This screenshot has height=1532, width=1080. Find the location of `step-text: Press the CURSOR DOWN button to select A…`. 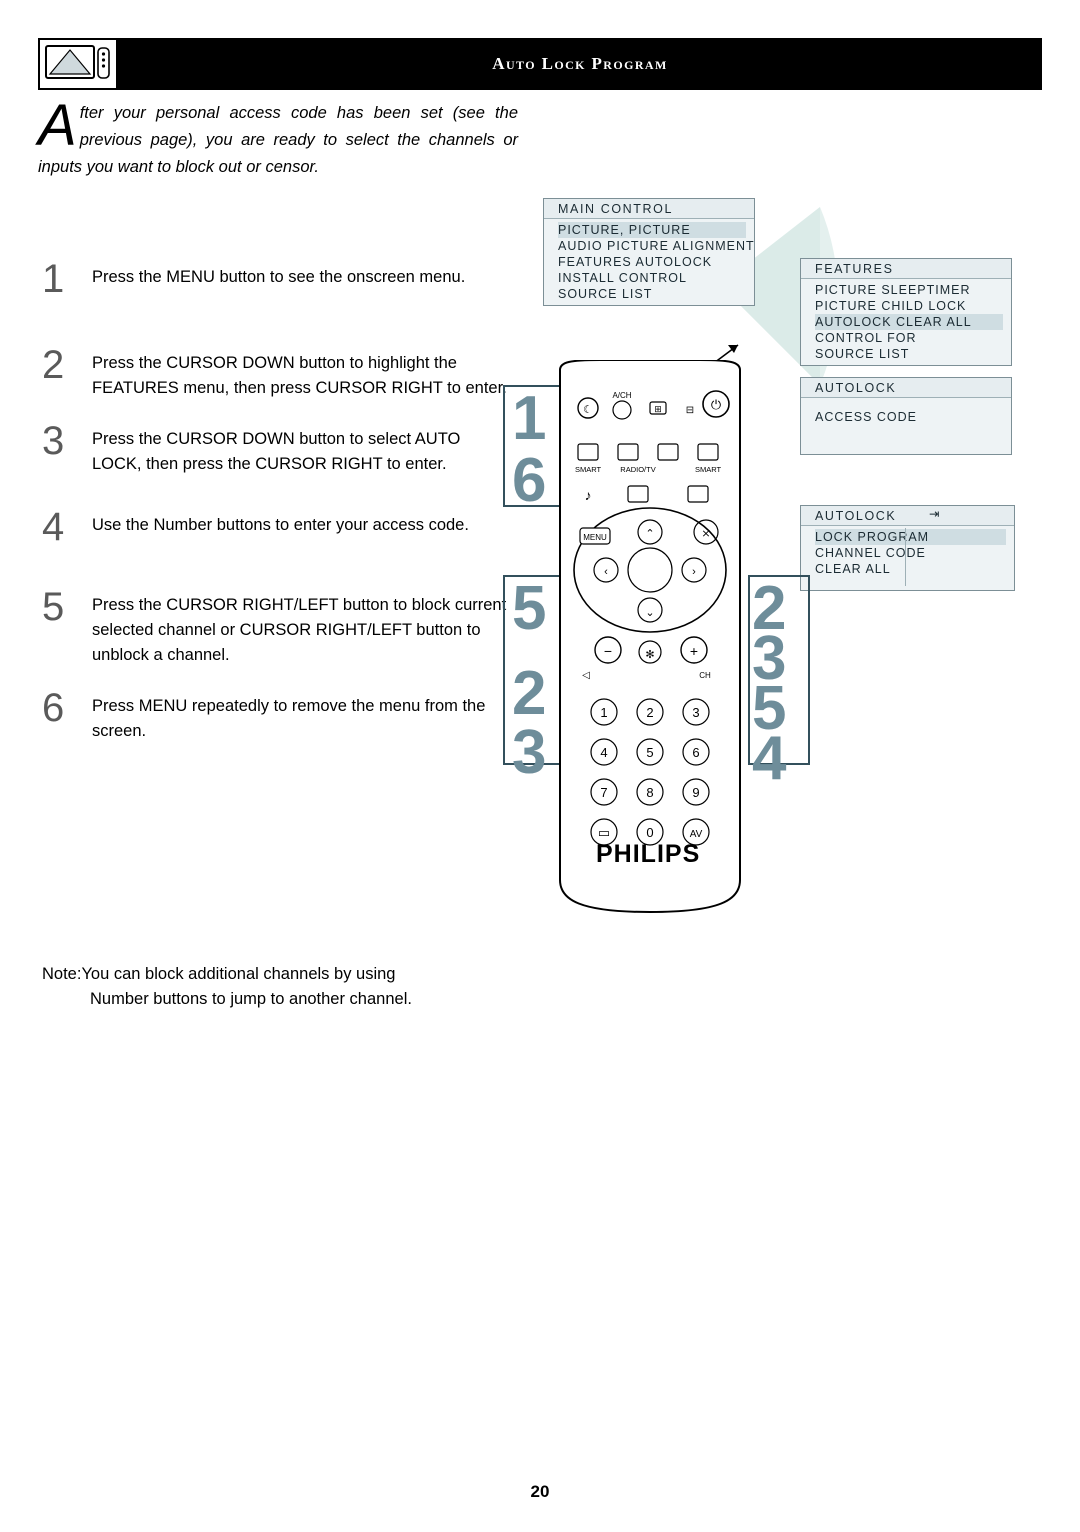

step-text: Press the CURSOR DOWN button to select A… is located at coordinates (276, 451).